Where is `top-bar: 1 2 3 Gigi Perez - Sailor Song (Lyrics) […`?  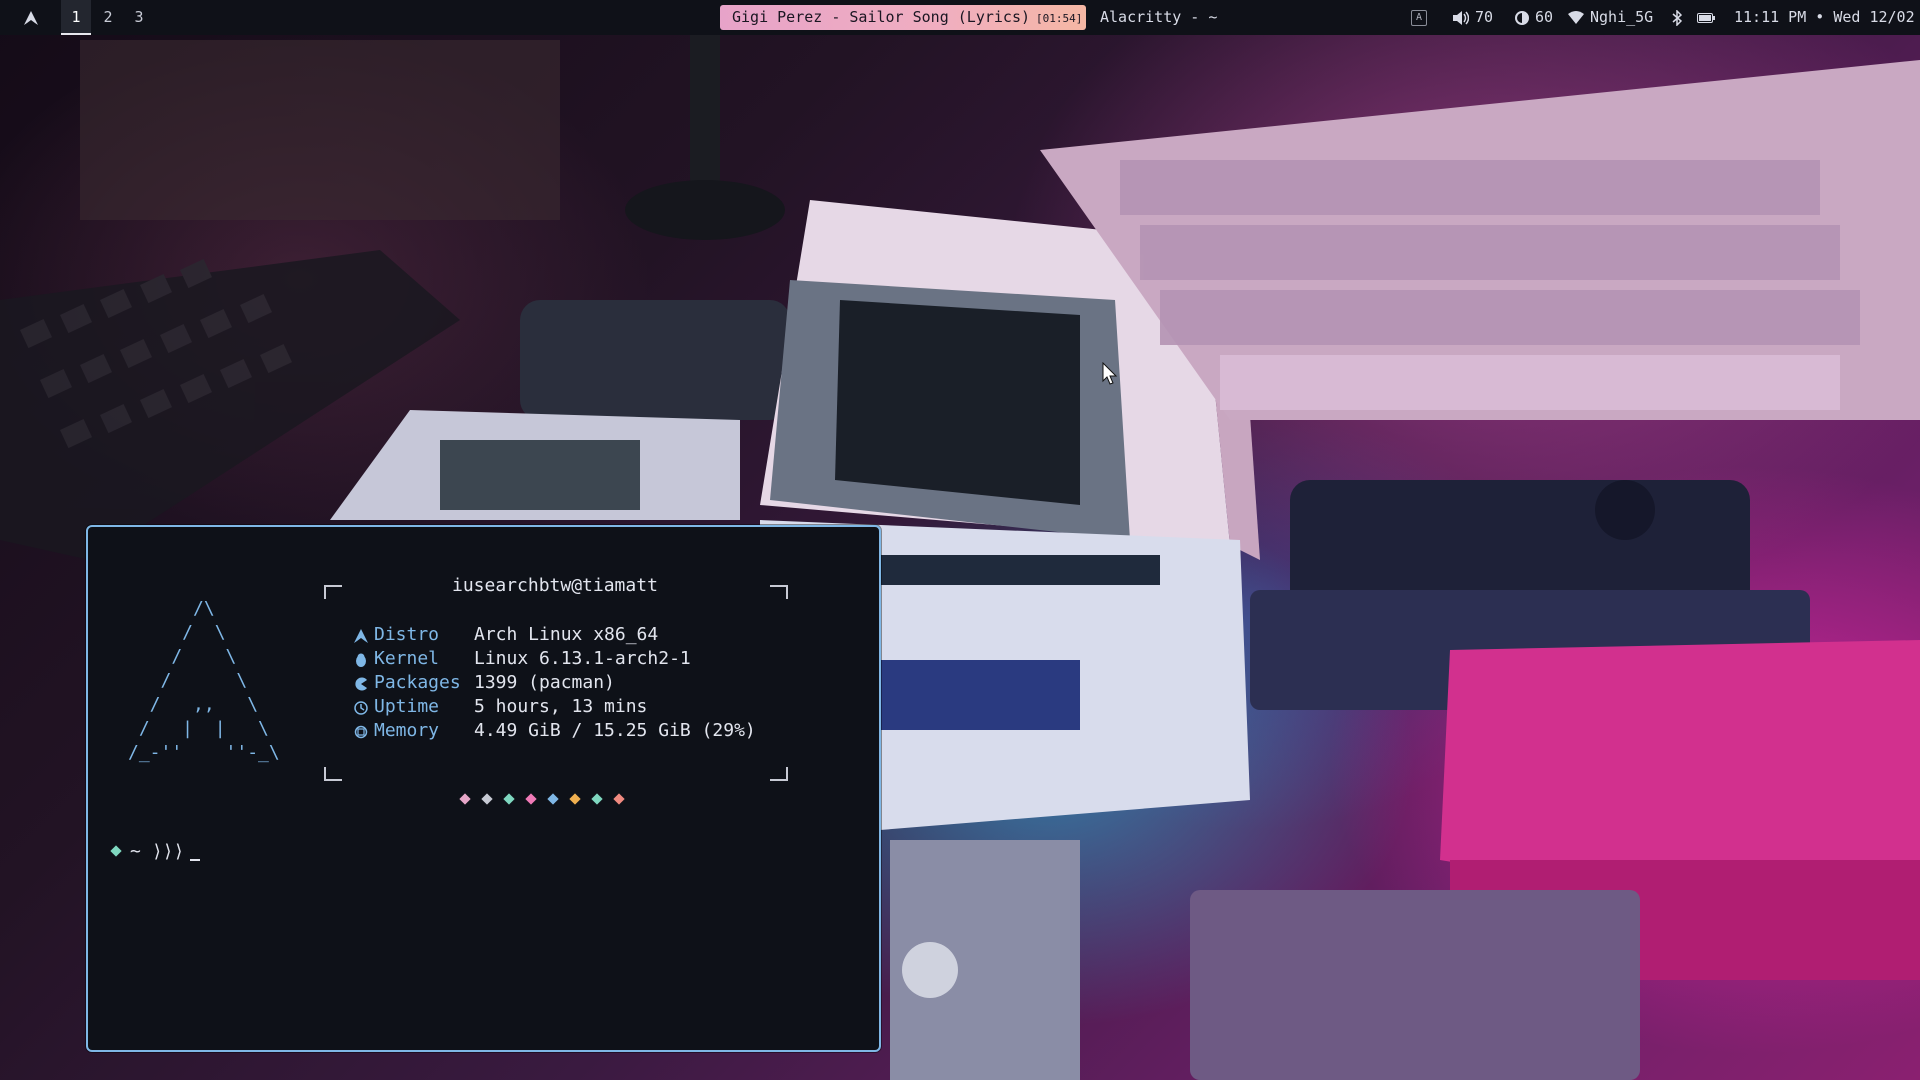
top-bar: 1 2 3 Gigi Perez - Sailor Song (Lyrics) [… is located at coordinates (960, 17).